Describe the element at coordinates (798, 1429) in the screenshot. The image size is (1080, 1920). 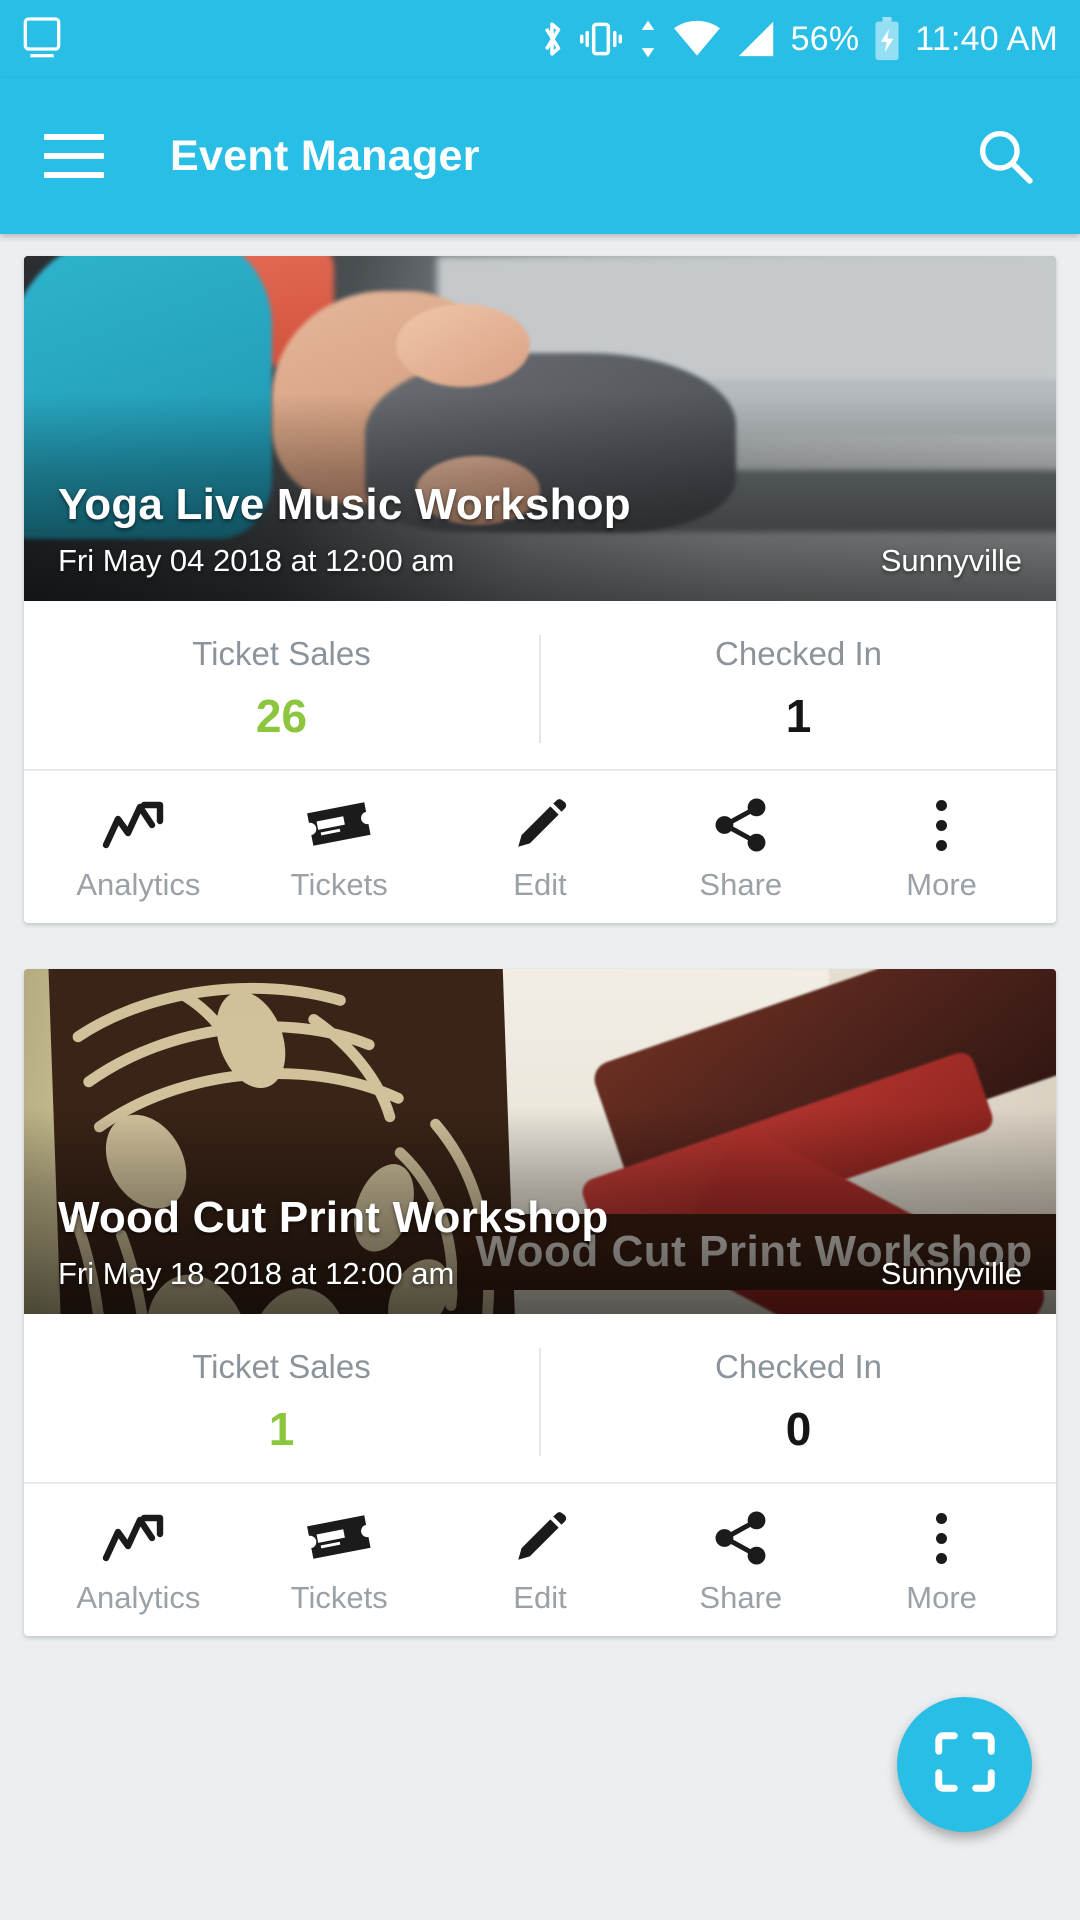
I see `stat-value: 0` at that location.